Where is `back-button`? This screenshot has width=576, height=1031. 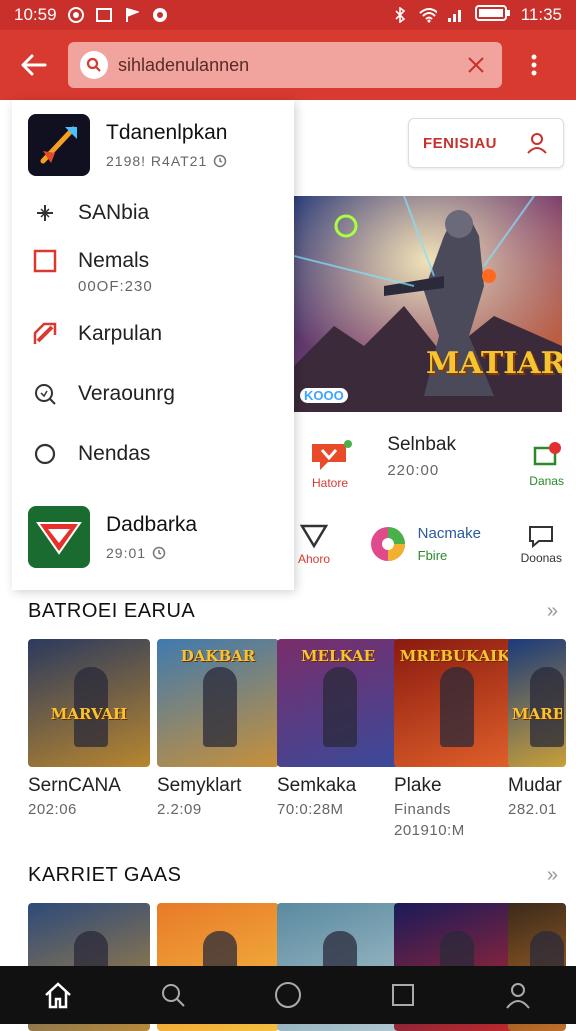
back-button is located at coordinates (34, 65).